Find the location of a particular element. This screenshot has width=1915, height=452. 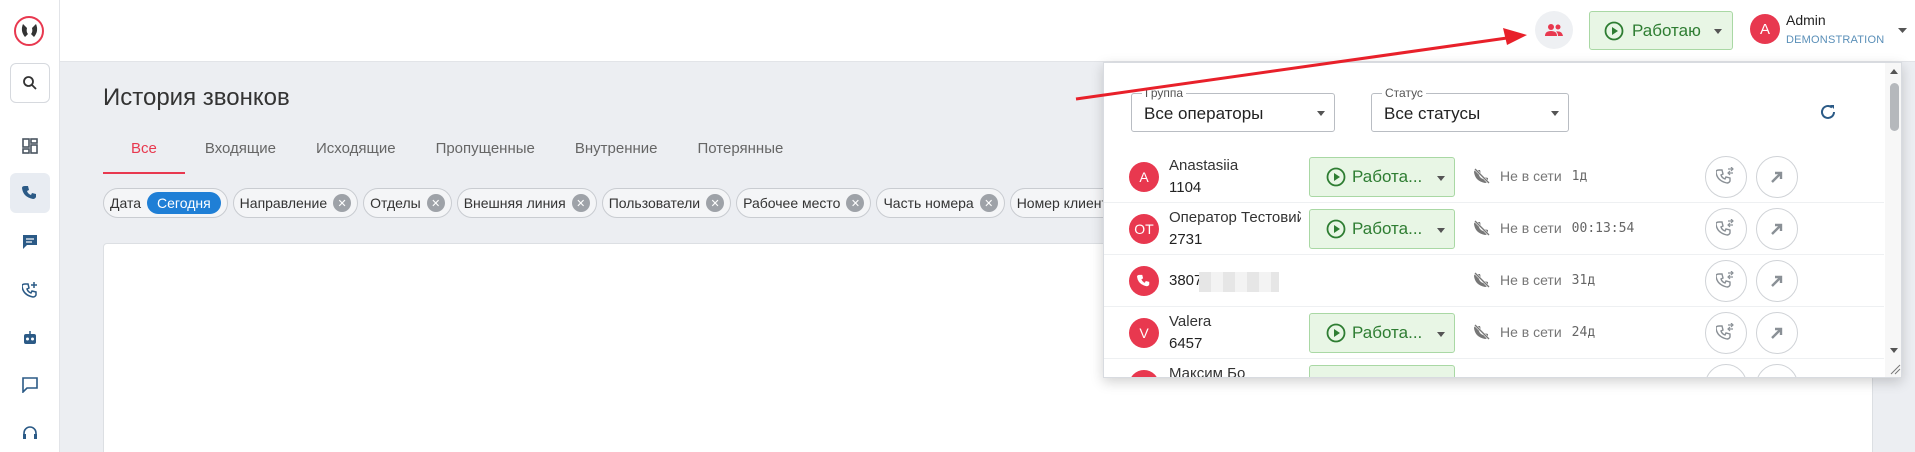

group-select-label: Группа is located at coordinates (1164, 93).